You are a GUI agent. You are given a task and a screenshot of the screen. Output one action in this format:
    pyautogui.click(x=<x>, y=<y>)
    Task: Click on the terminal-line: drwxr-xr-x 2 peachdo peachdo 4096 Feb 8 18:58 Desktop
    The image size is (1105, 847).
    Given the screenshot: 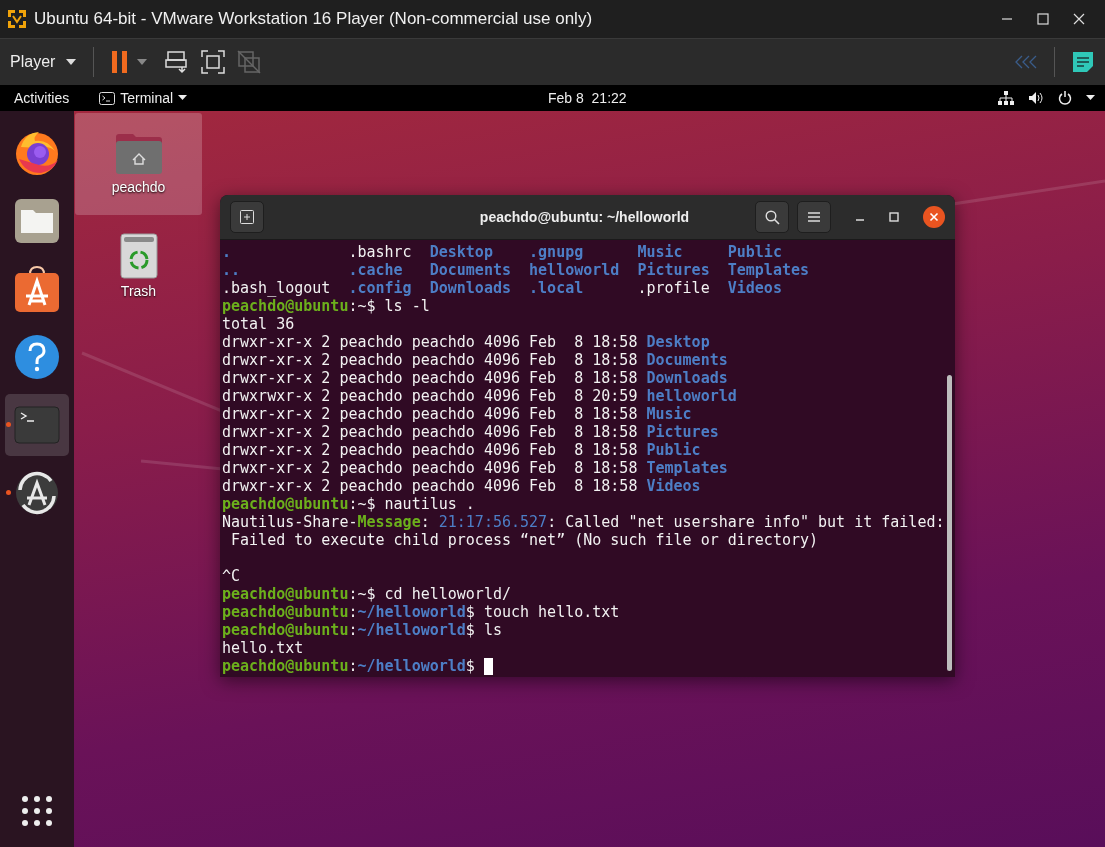 What is the action you would take?
    pyautogui.click(x=466, y=342)
    